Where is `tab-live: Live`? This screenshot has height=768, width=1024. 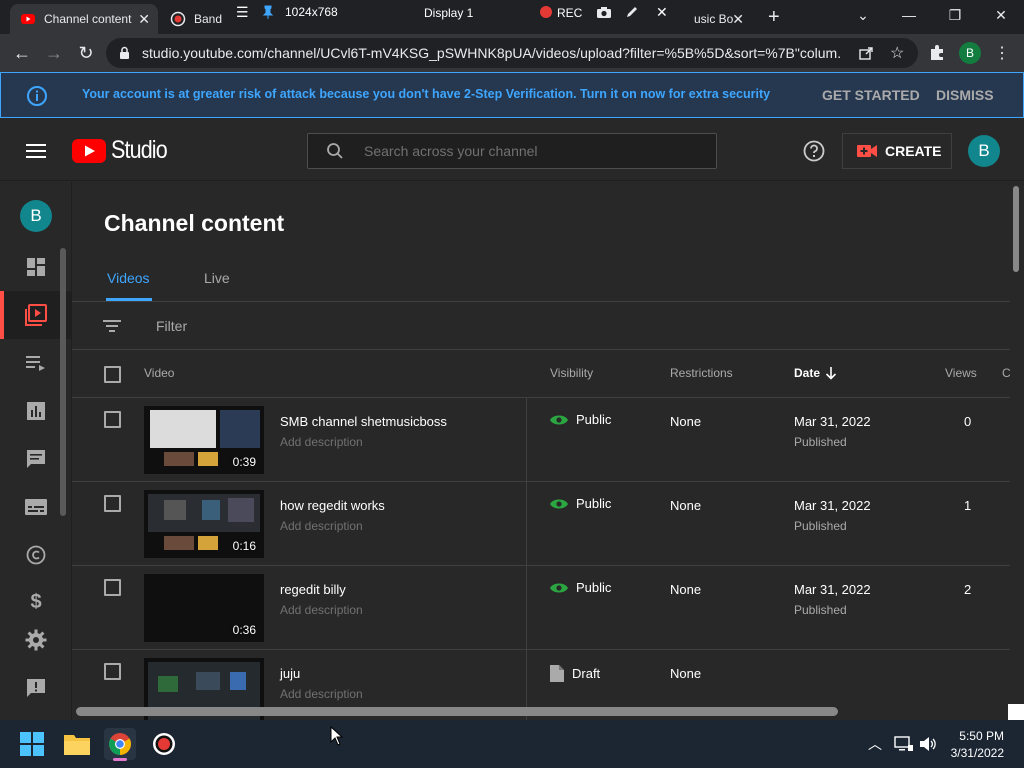 tab-live: Live is located at coordinates (217, 278).